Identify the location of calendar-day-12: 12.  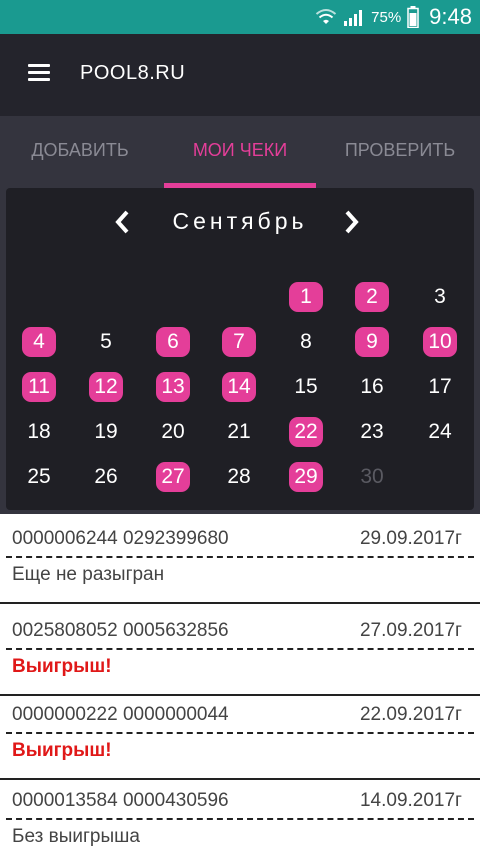
(106, 387).